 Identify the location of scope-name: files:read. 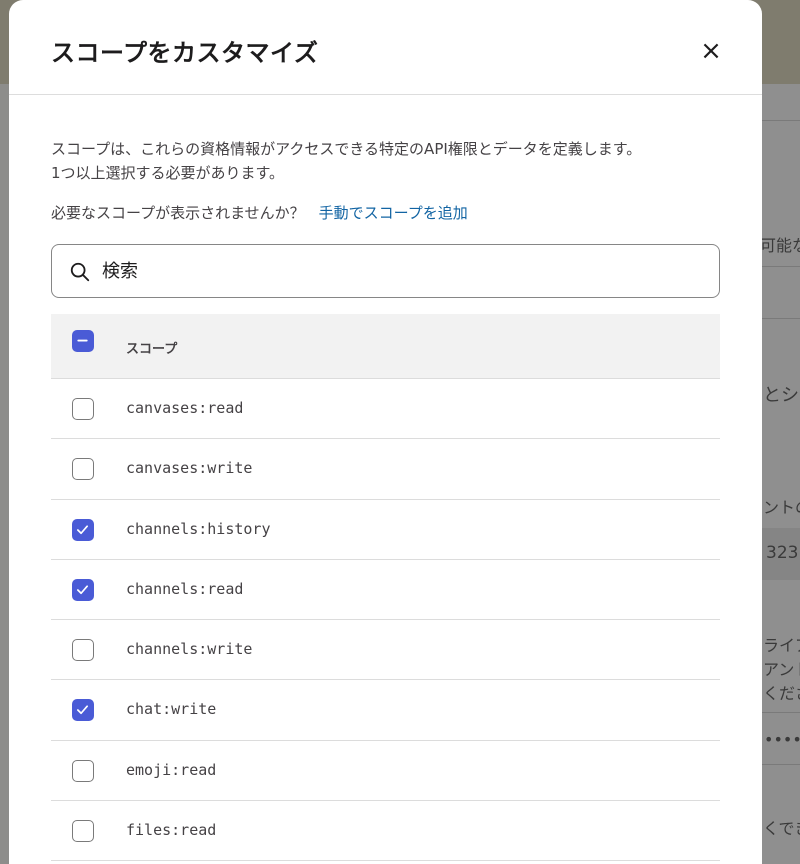
(171, 830).